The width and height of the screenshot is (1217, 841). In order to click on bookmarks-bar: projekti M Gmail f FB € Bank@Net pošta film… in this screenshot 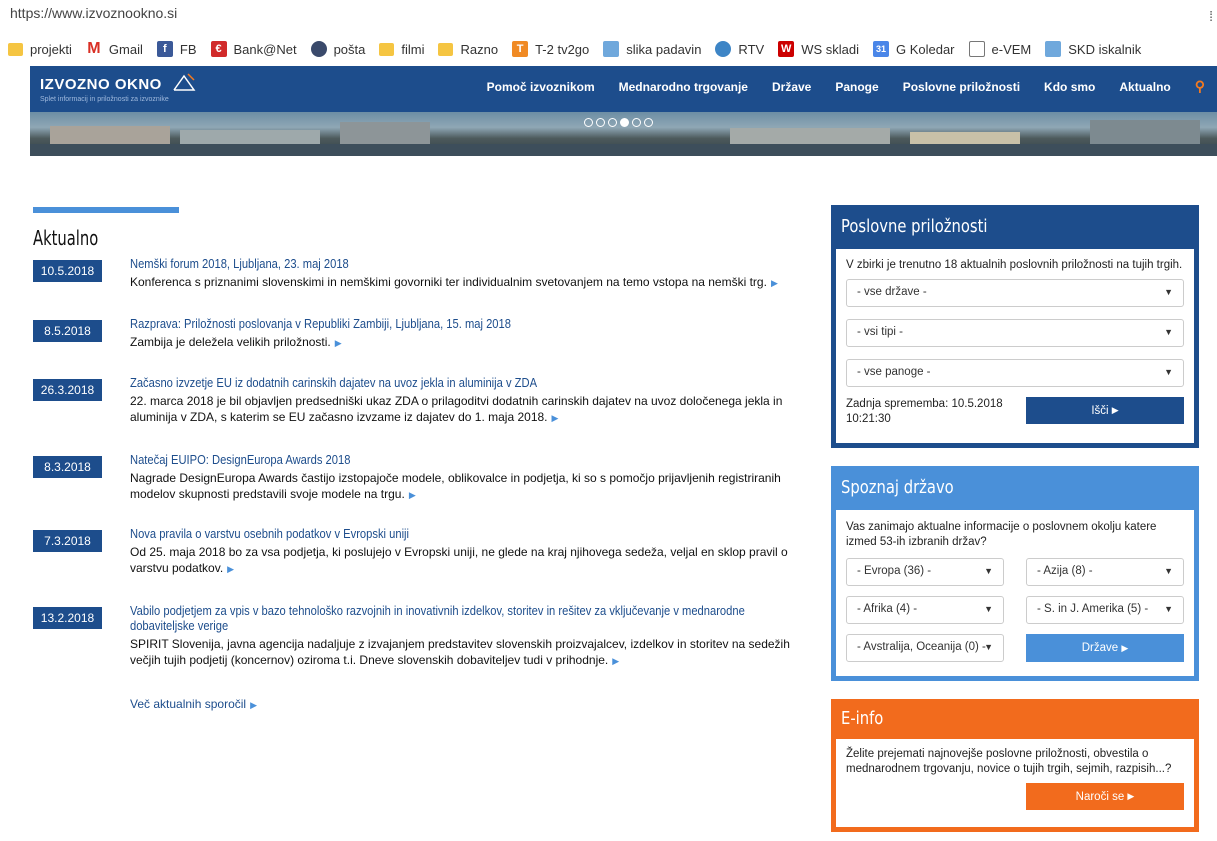, I will do `click(608, 49)`.